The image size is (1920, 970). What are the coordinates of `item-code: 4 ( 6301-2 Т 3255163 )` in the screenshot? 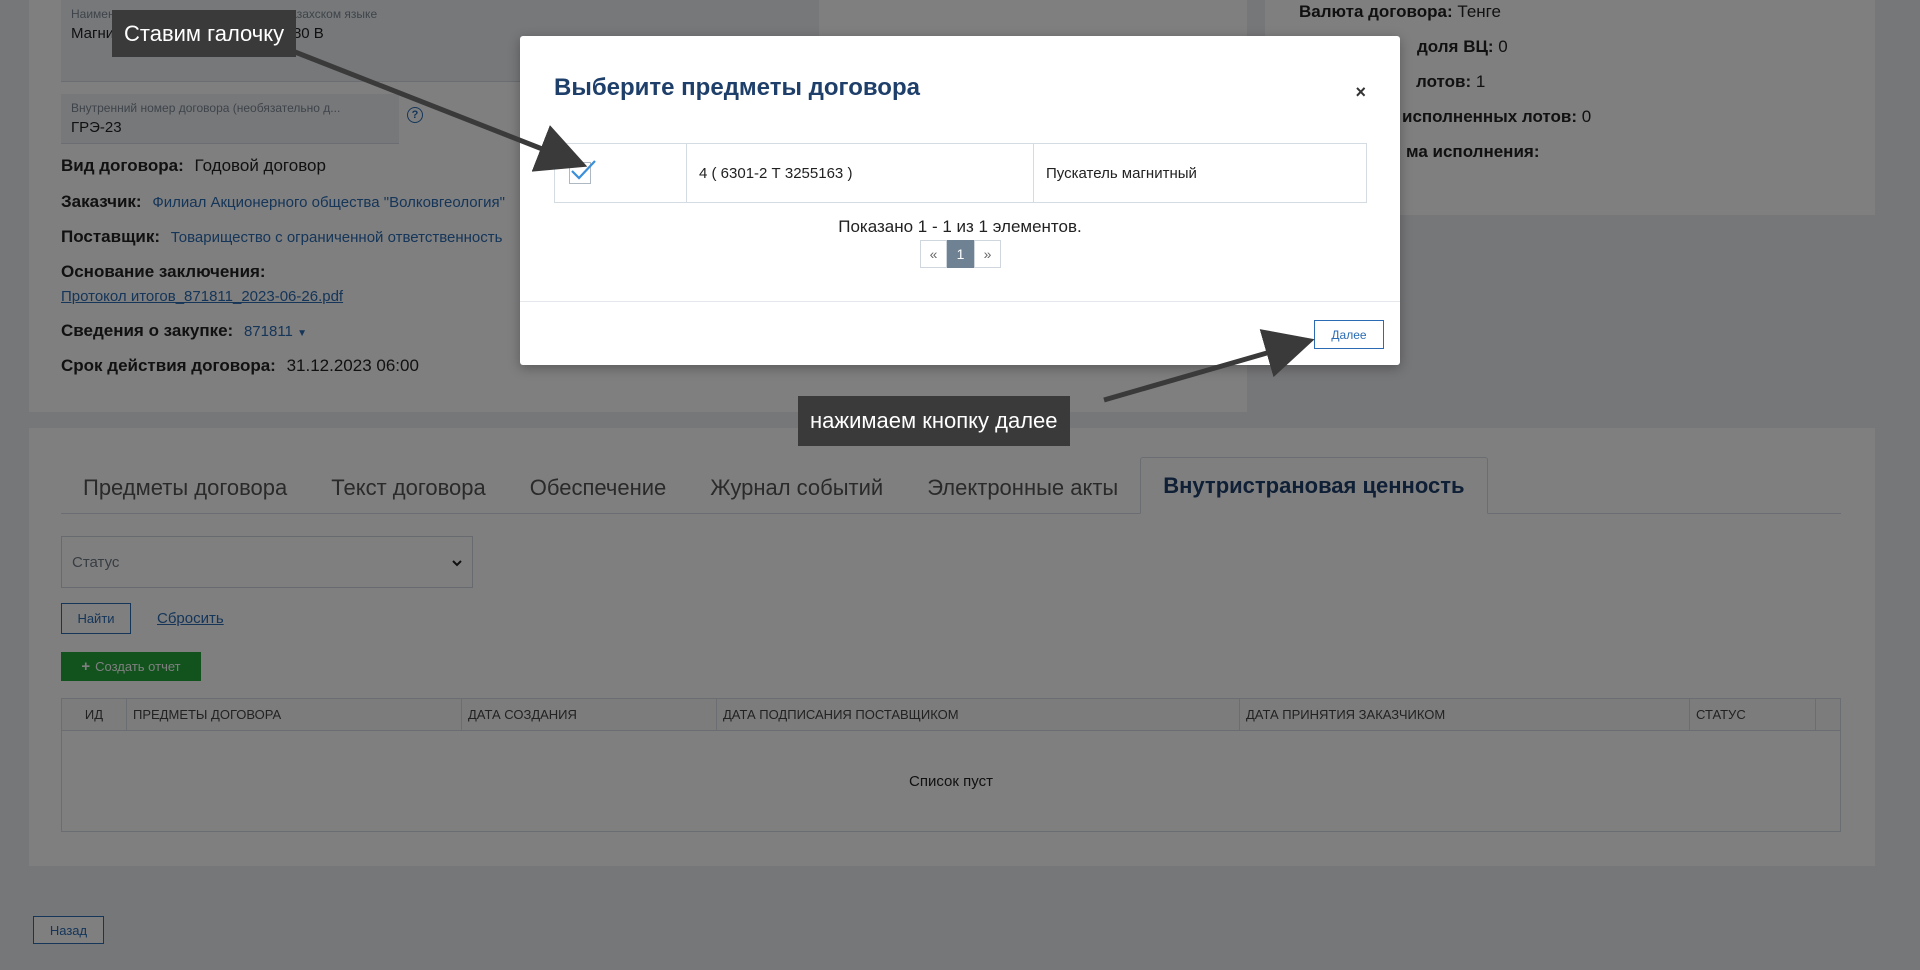 It's located at (860, 173).